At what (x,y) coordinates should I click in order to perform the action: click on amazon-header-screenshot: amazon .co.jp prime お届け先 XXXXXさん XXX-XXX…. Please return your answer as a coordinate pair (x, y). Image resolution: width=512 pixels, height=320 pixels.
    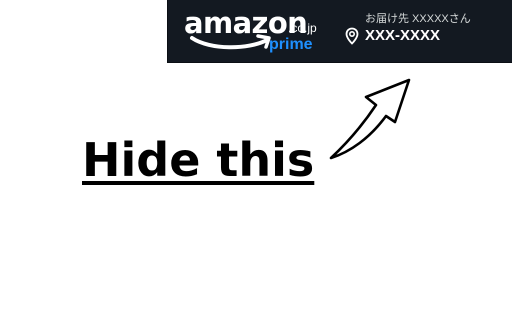
    Looking at the image, I should click on (339, 31).